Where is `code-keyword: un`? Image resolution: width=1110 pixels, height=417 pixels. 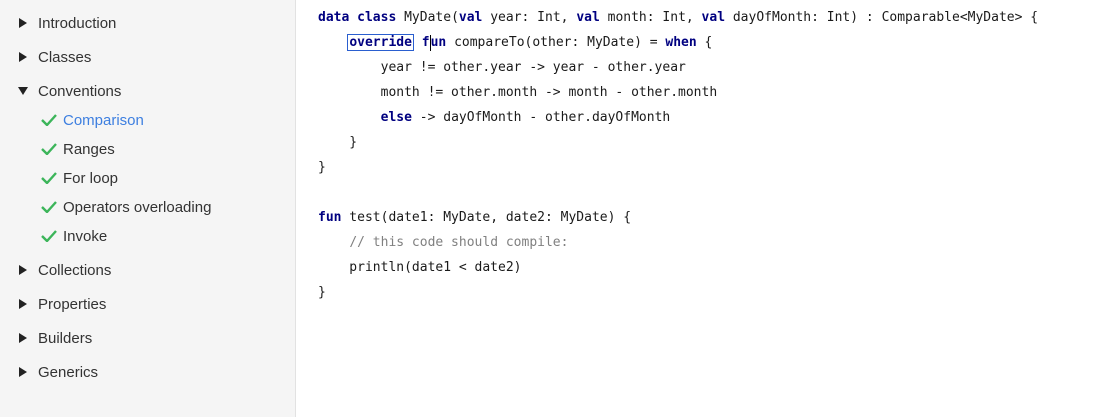 code-keyword: un is located at coordinates (438, 42).